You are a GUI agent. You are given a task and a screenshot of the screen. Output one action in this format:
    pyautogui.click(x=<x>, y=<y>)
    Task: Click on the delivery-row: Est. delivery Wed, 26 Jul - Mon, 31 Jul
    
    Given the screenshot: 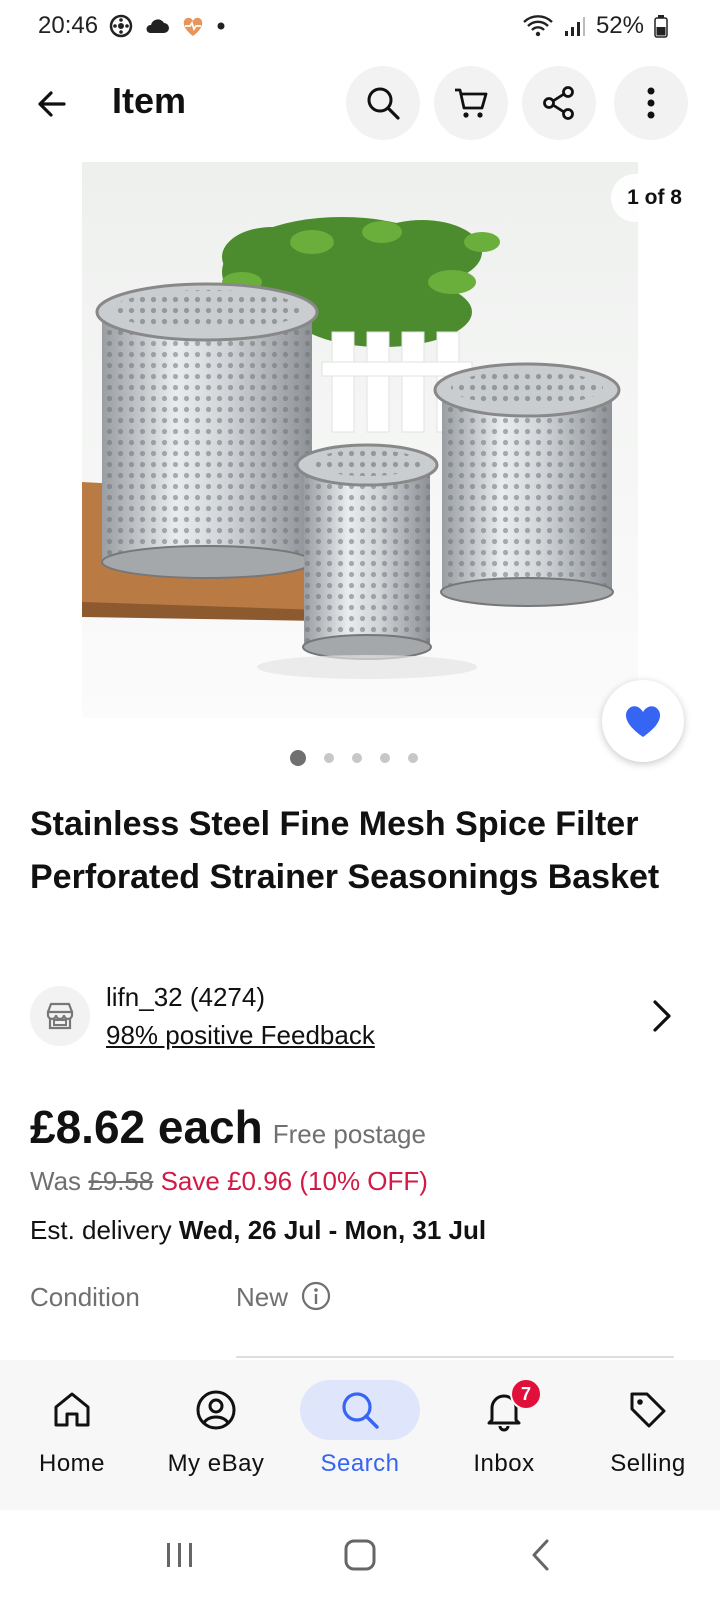 What is the action you would take?
    pyautogui.click(x=258, y=1230)
    